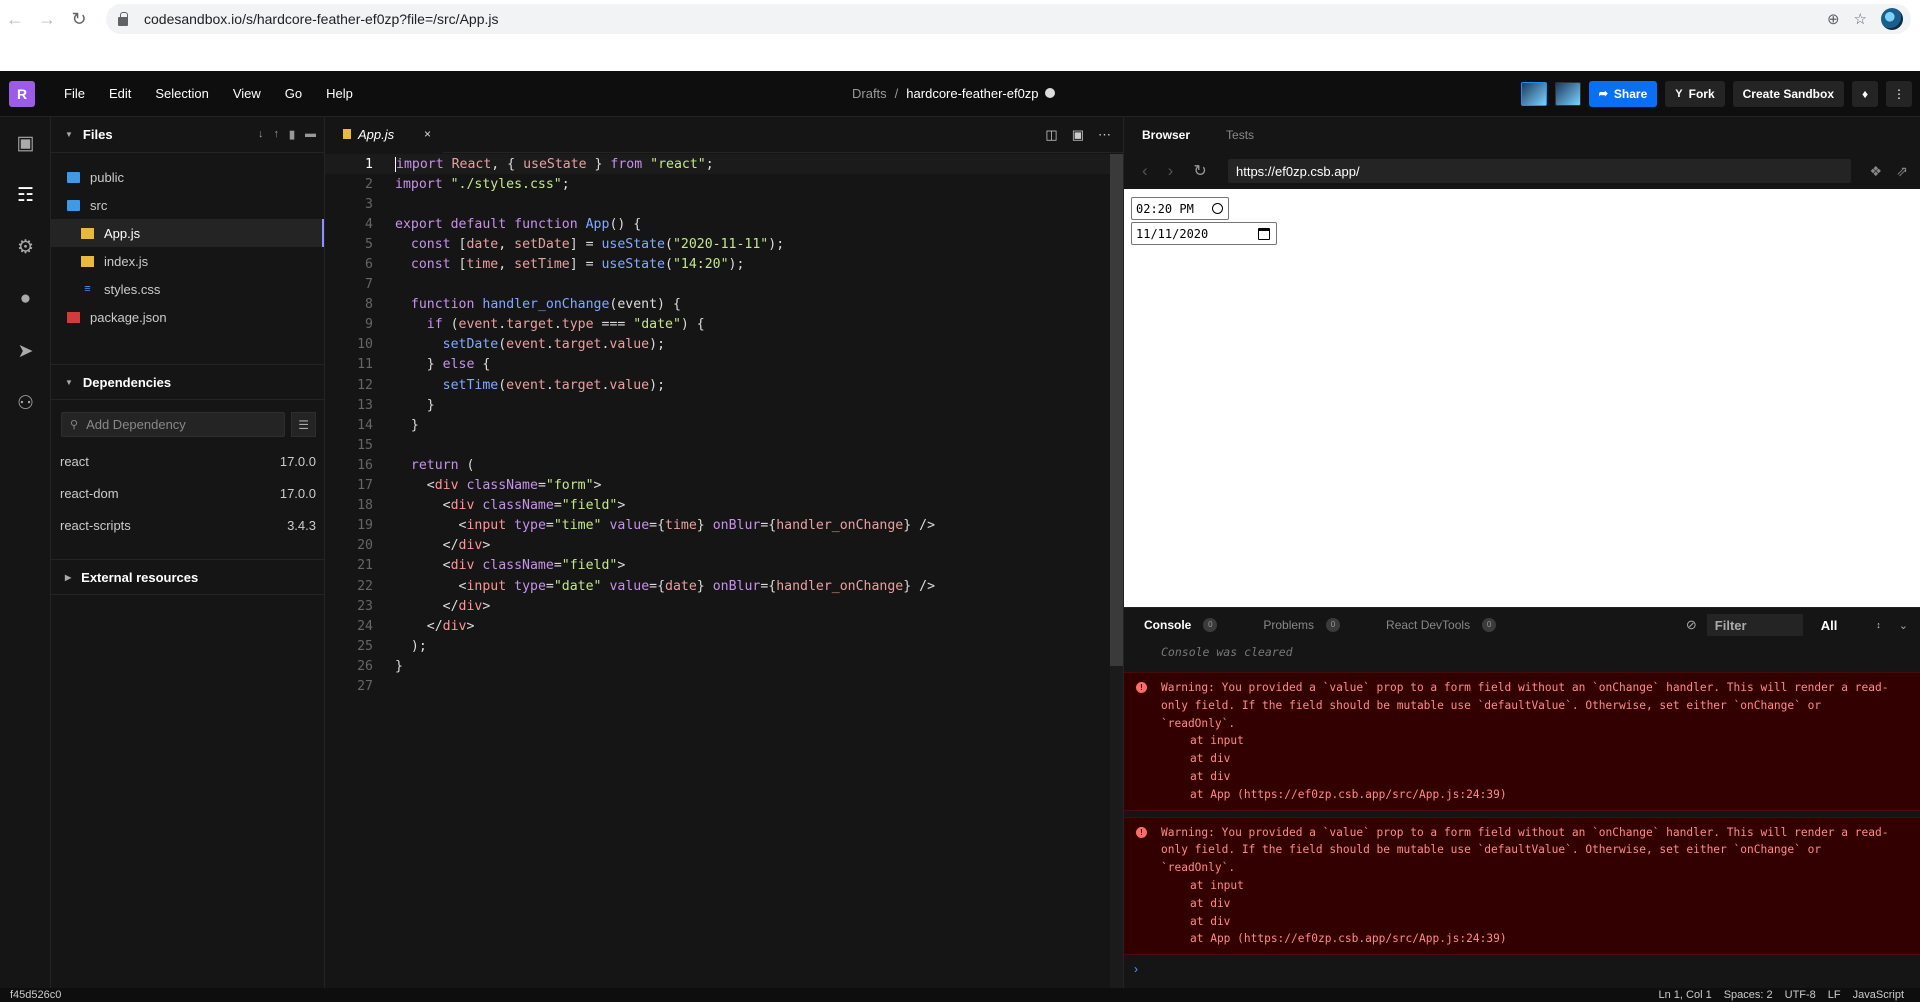 The width and height of the screenshot is (1920, 1002). I want to click on tab-browser: Browser, so click(1166, 135).